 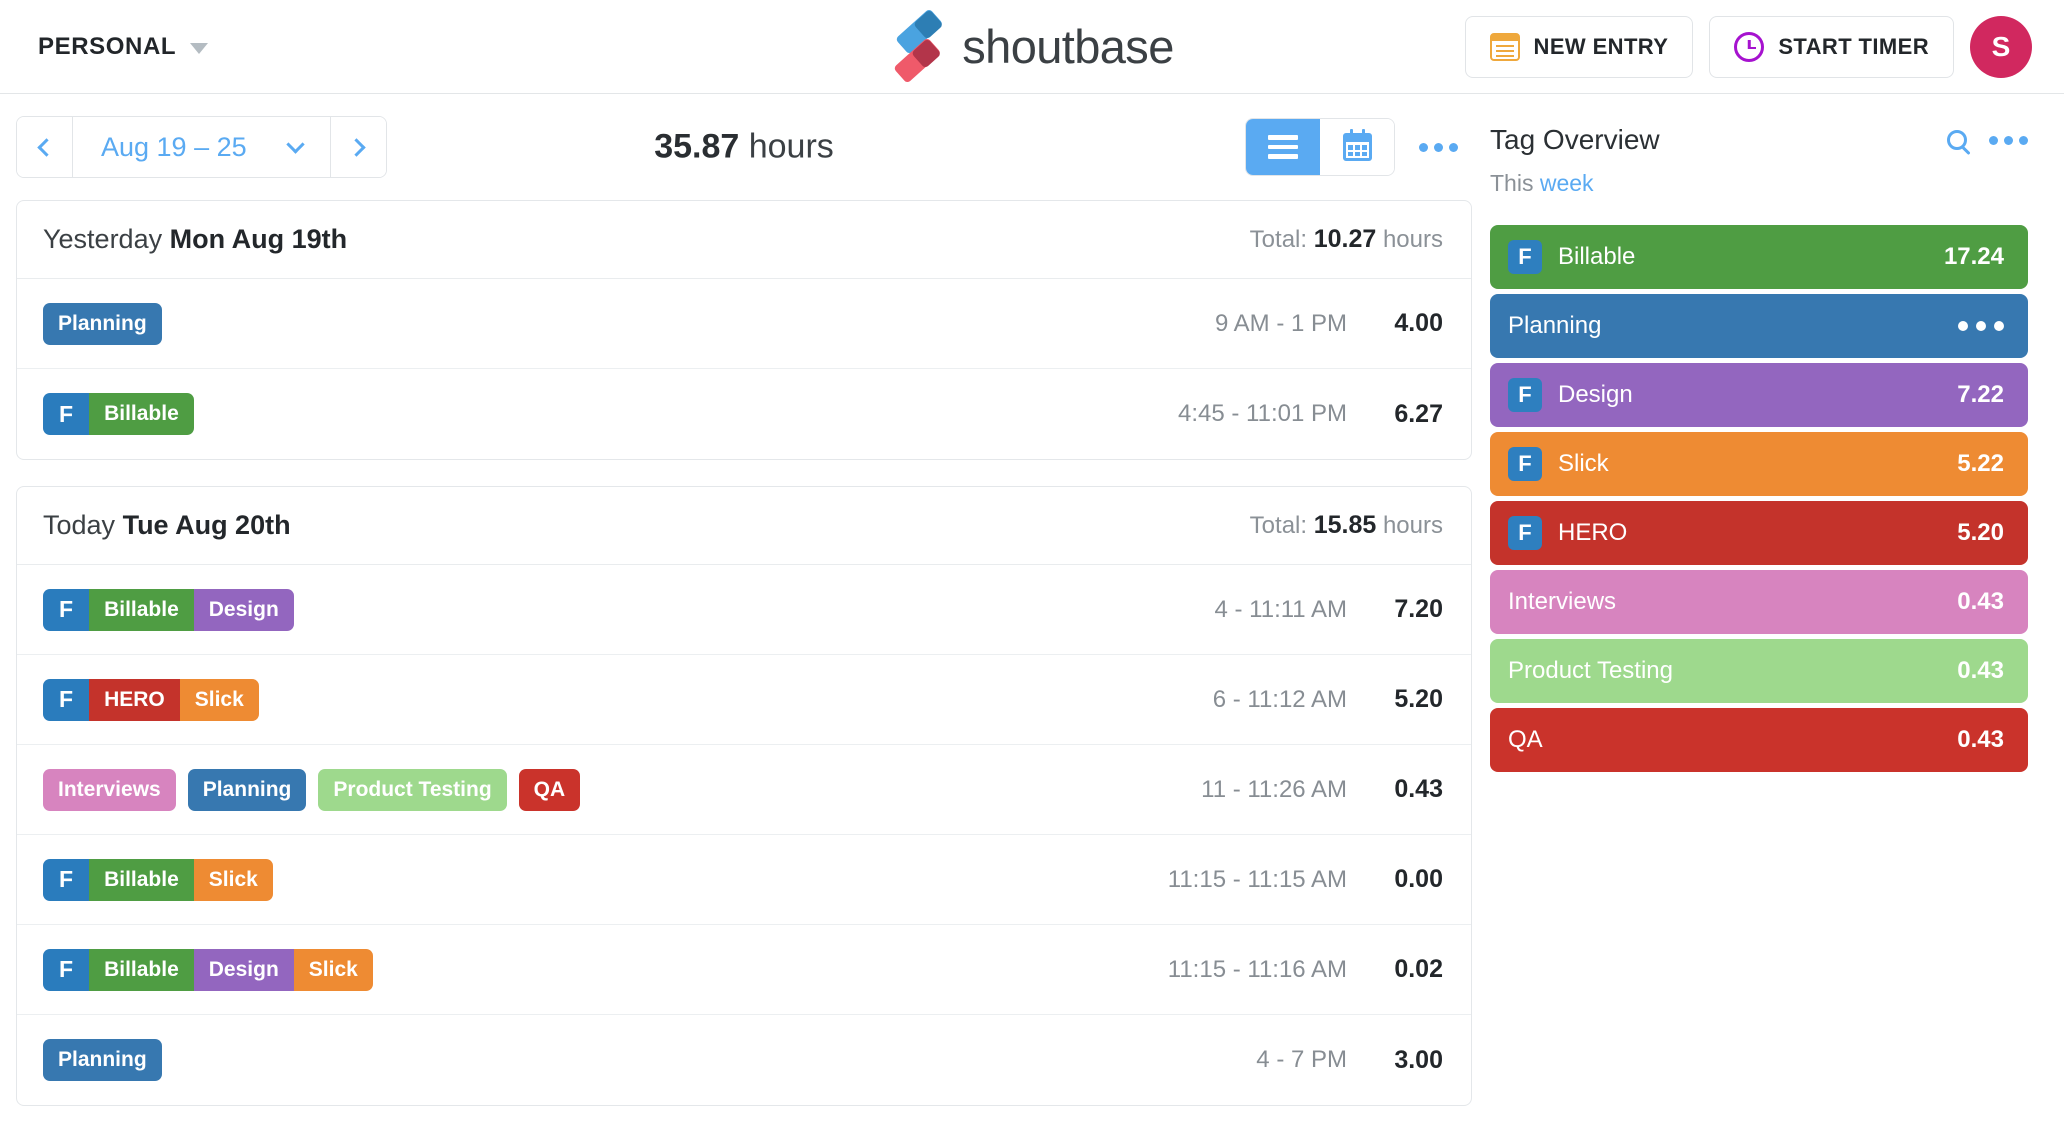 What do you see at coordinates (1301, 1059) in the screenshot?
I see `entry-time: 4 - 7 PM` at bounding box center [1301, 1059].